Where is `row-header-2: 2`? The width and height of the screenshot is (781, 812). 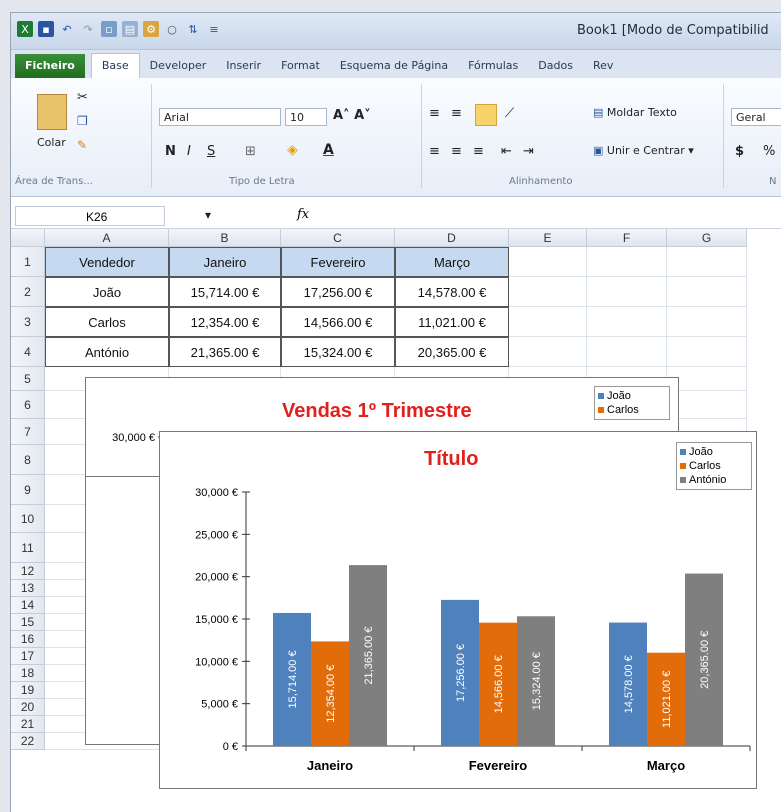
row-header-2: 2 is located at coordinates (28, 292).